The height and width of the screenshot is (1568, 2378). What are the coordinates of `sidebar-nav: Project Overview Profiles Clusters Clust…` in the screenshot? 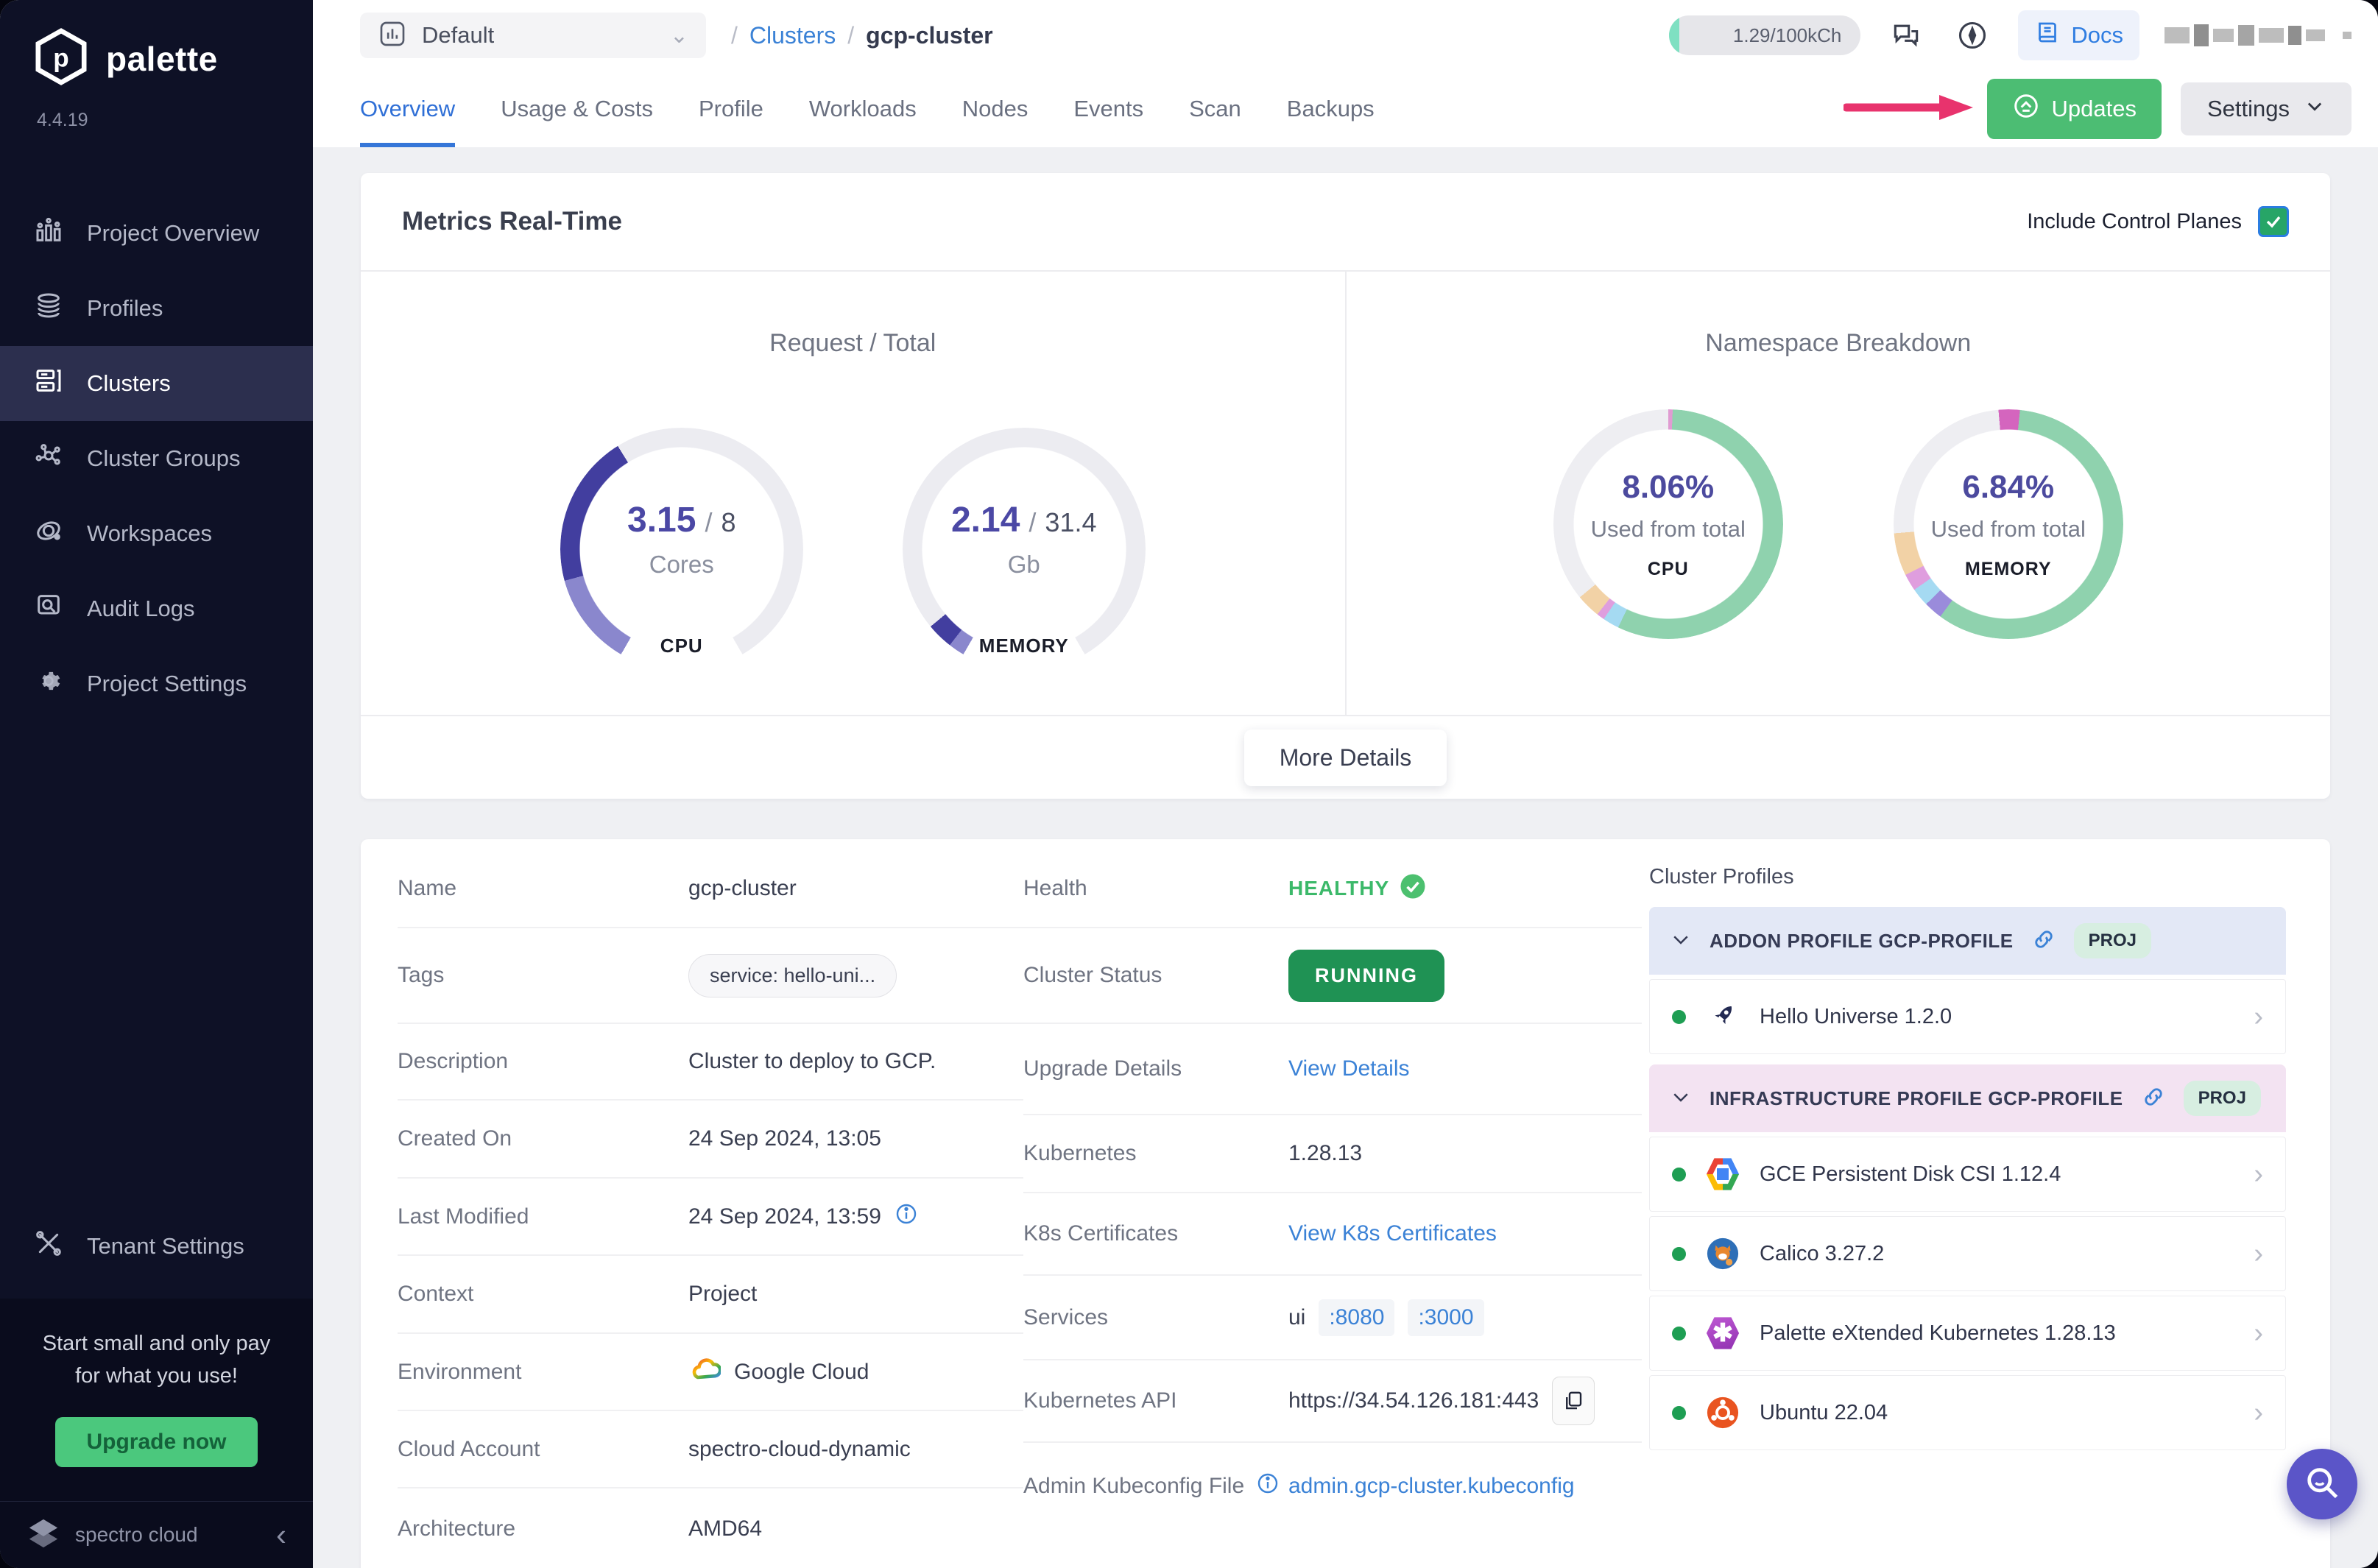 It's located at (156, 459).